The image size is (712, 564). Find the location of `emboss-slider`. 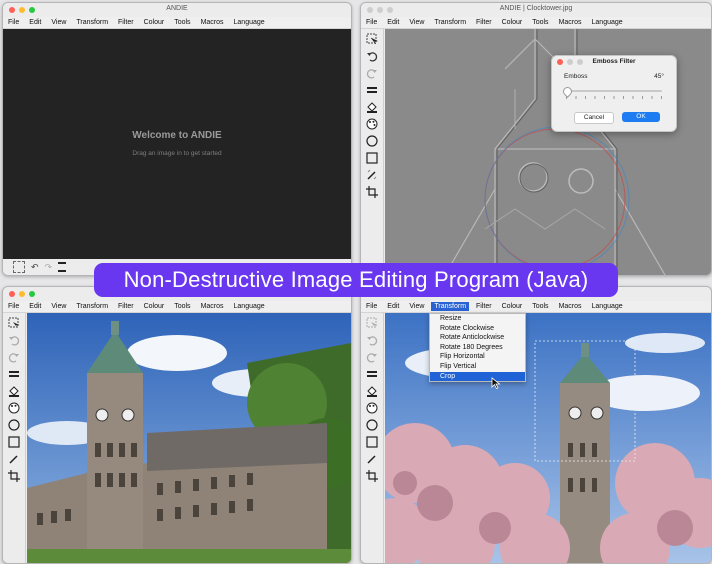

emboss-slider is located at coordinates (611, 92).